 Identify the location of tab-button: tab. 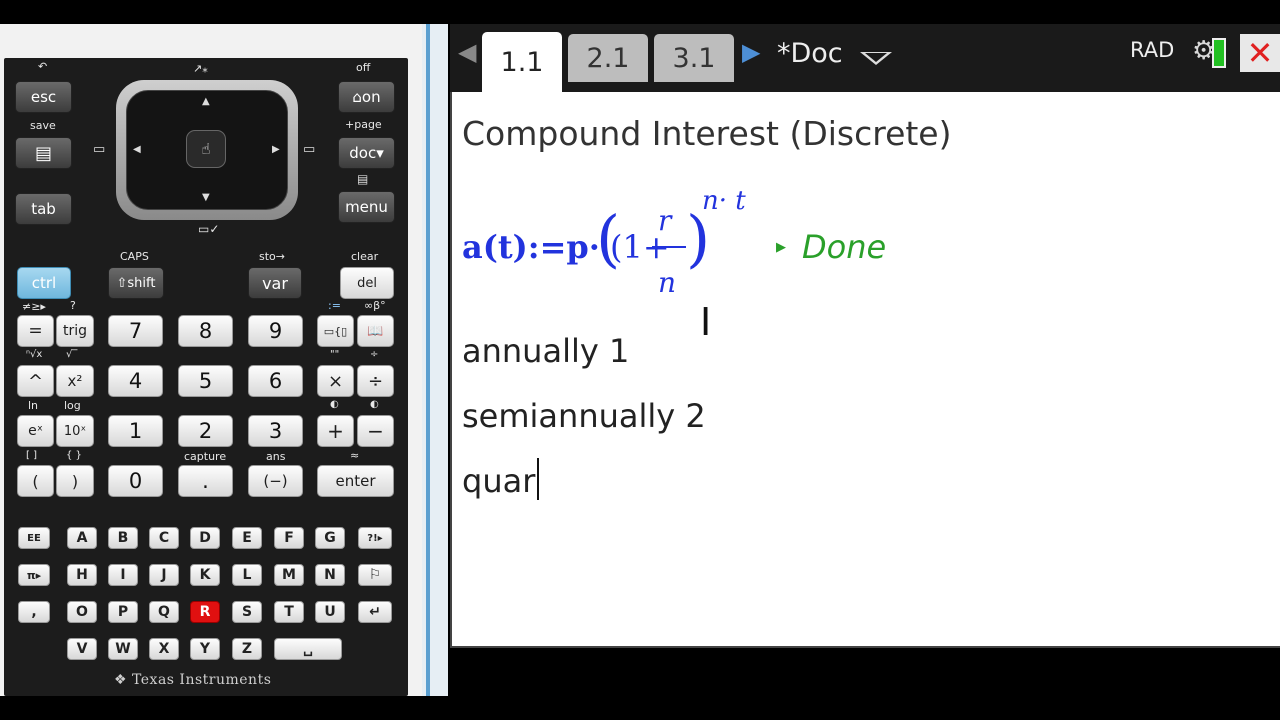
(43, 209).